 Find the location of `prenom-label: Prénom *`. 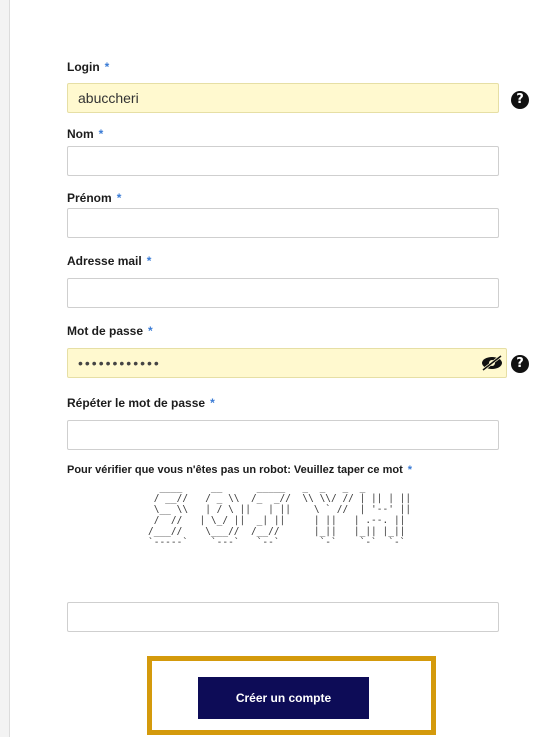

prenom-label: Prénom * is located at coordinates (94, 198).